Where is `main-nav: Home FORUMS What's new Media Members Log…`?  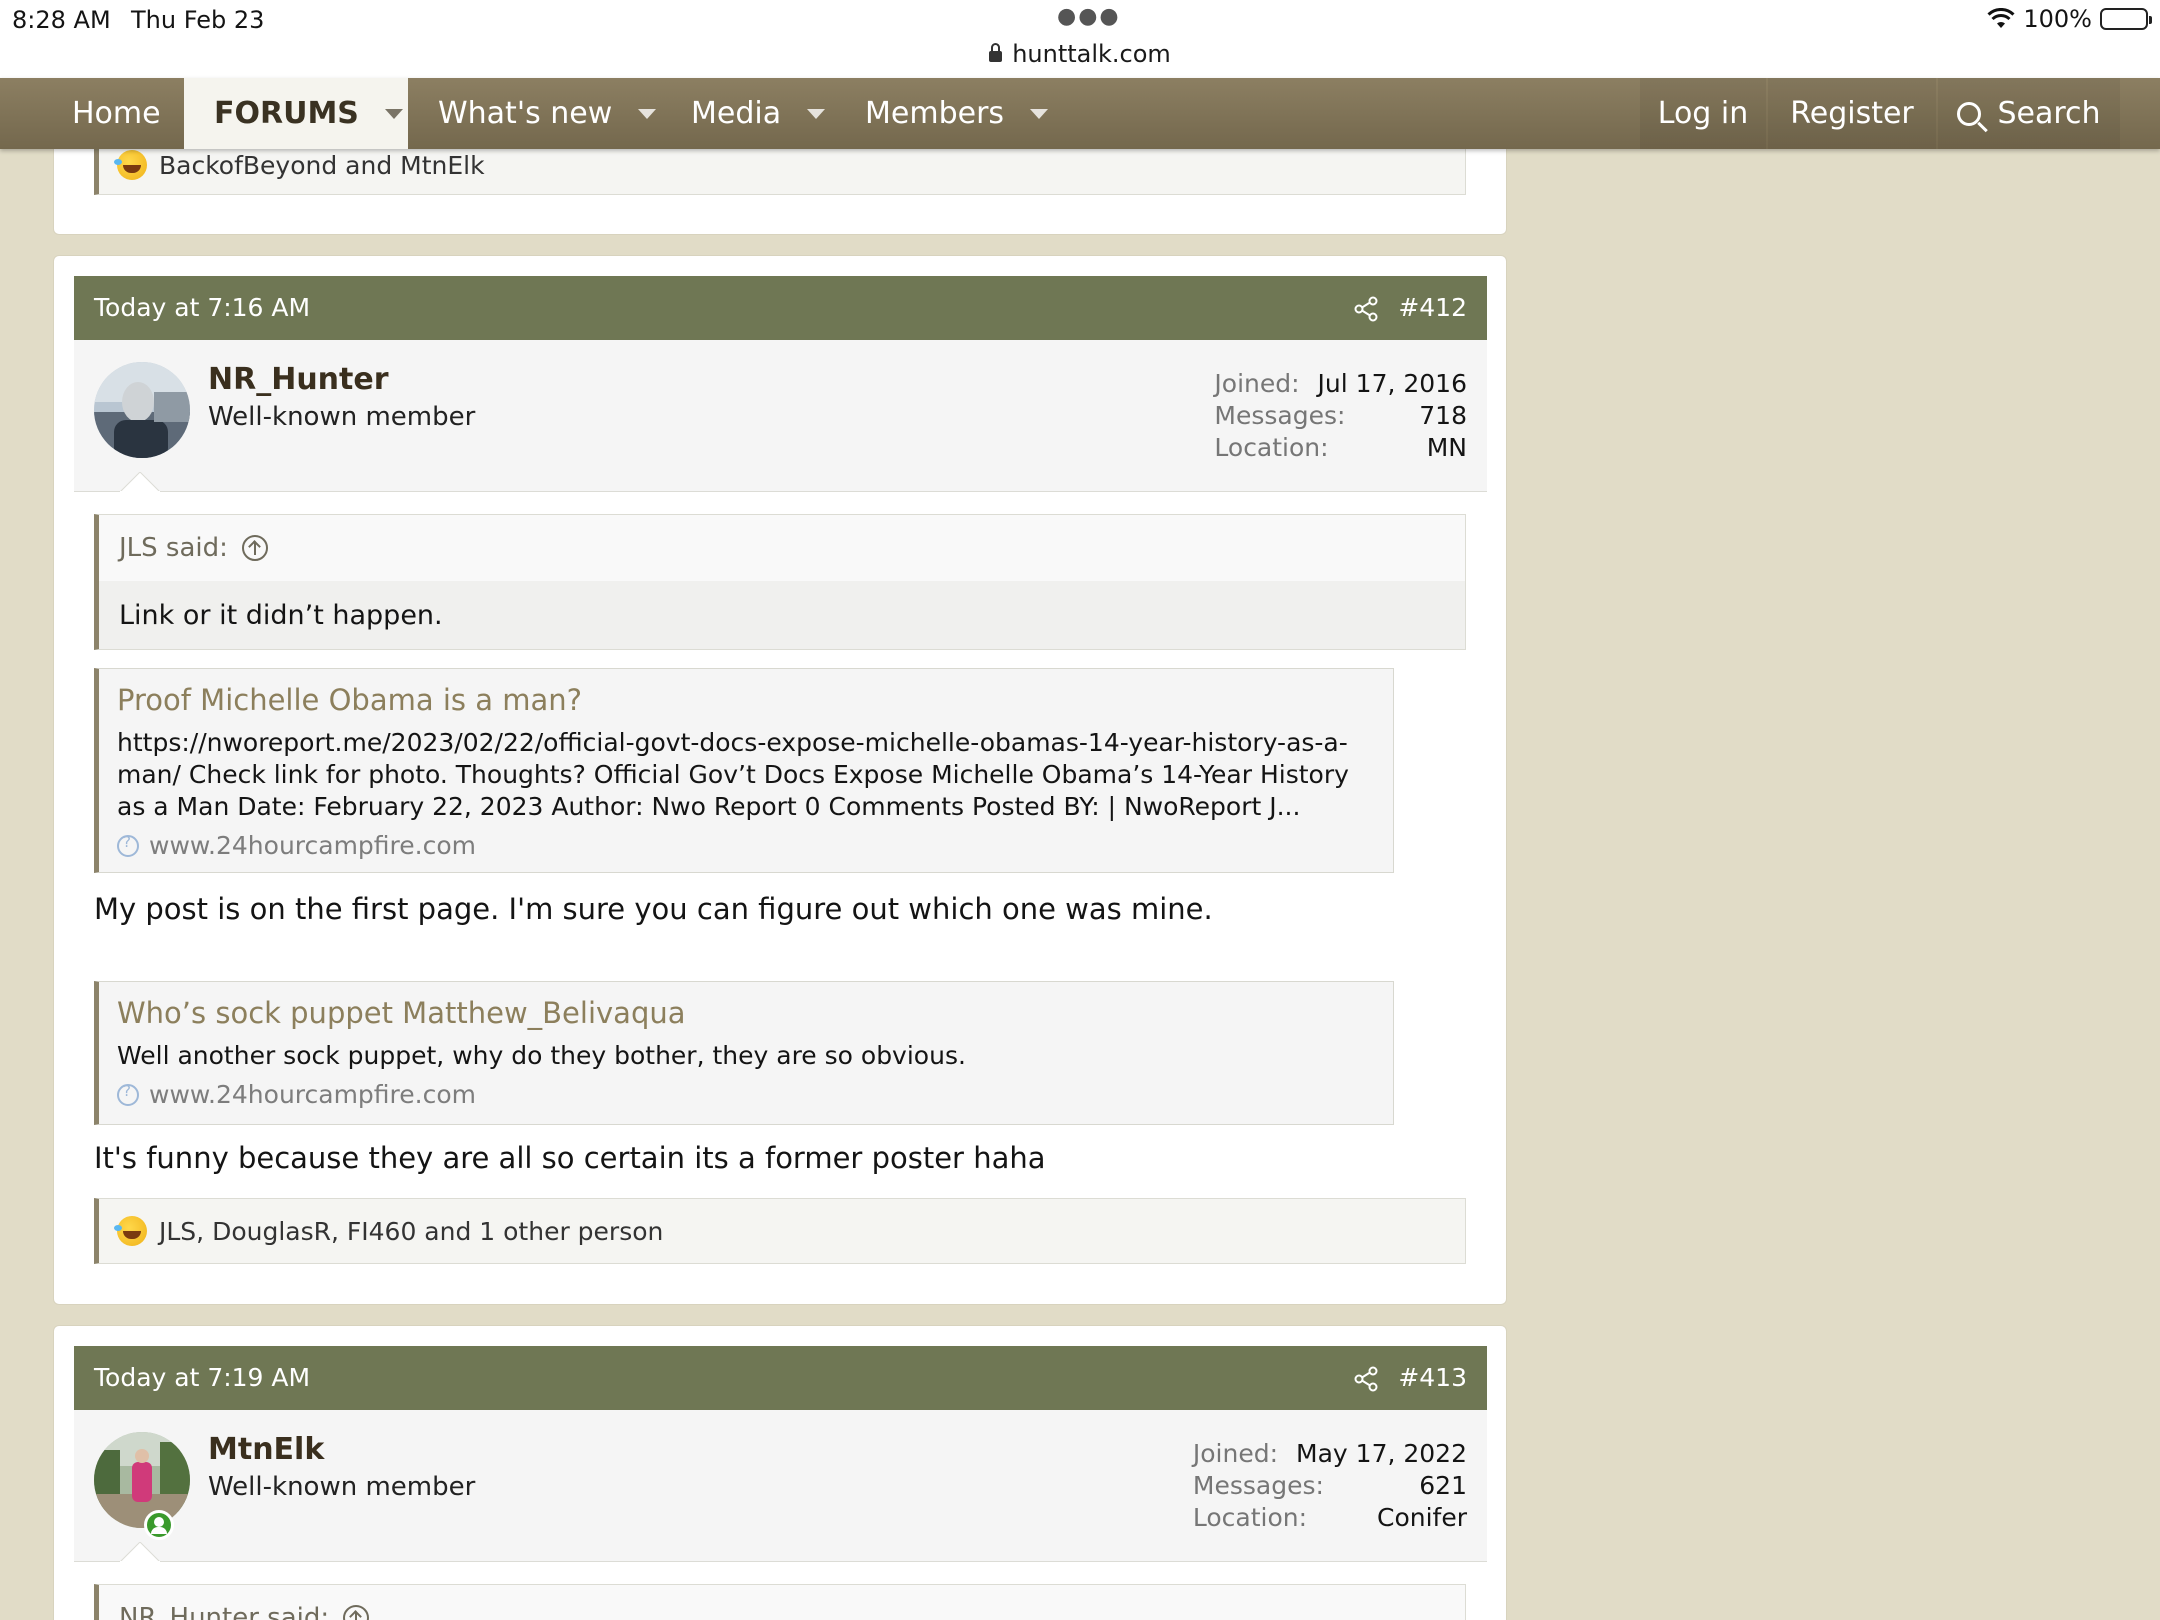 main-nav: Home FORUMS What's new Media Members Log… is located at coordinates (1080, 113).